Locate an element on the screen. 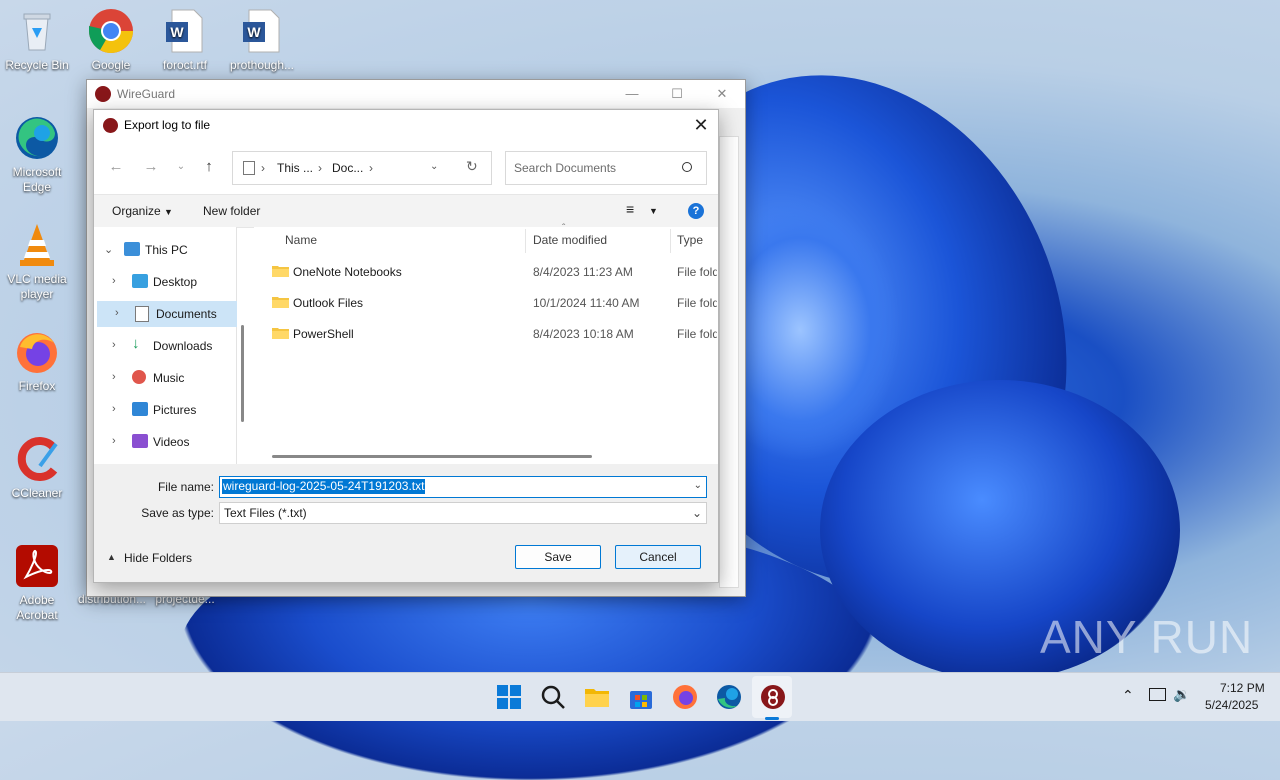 This screenshot has height=780, width=1280. maximize-button: ☐ is located at coordinates (677, 94).